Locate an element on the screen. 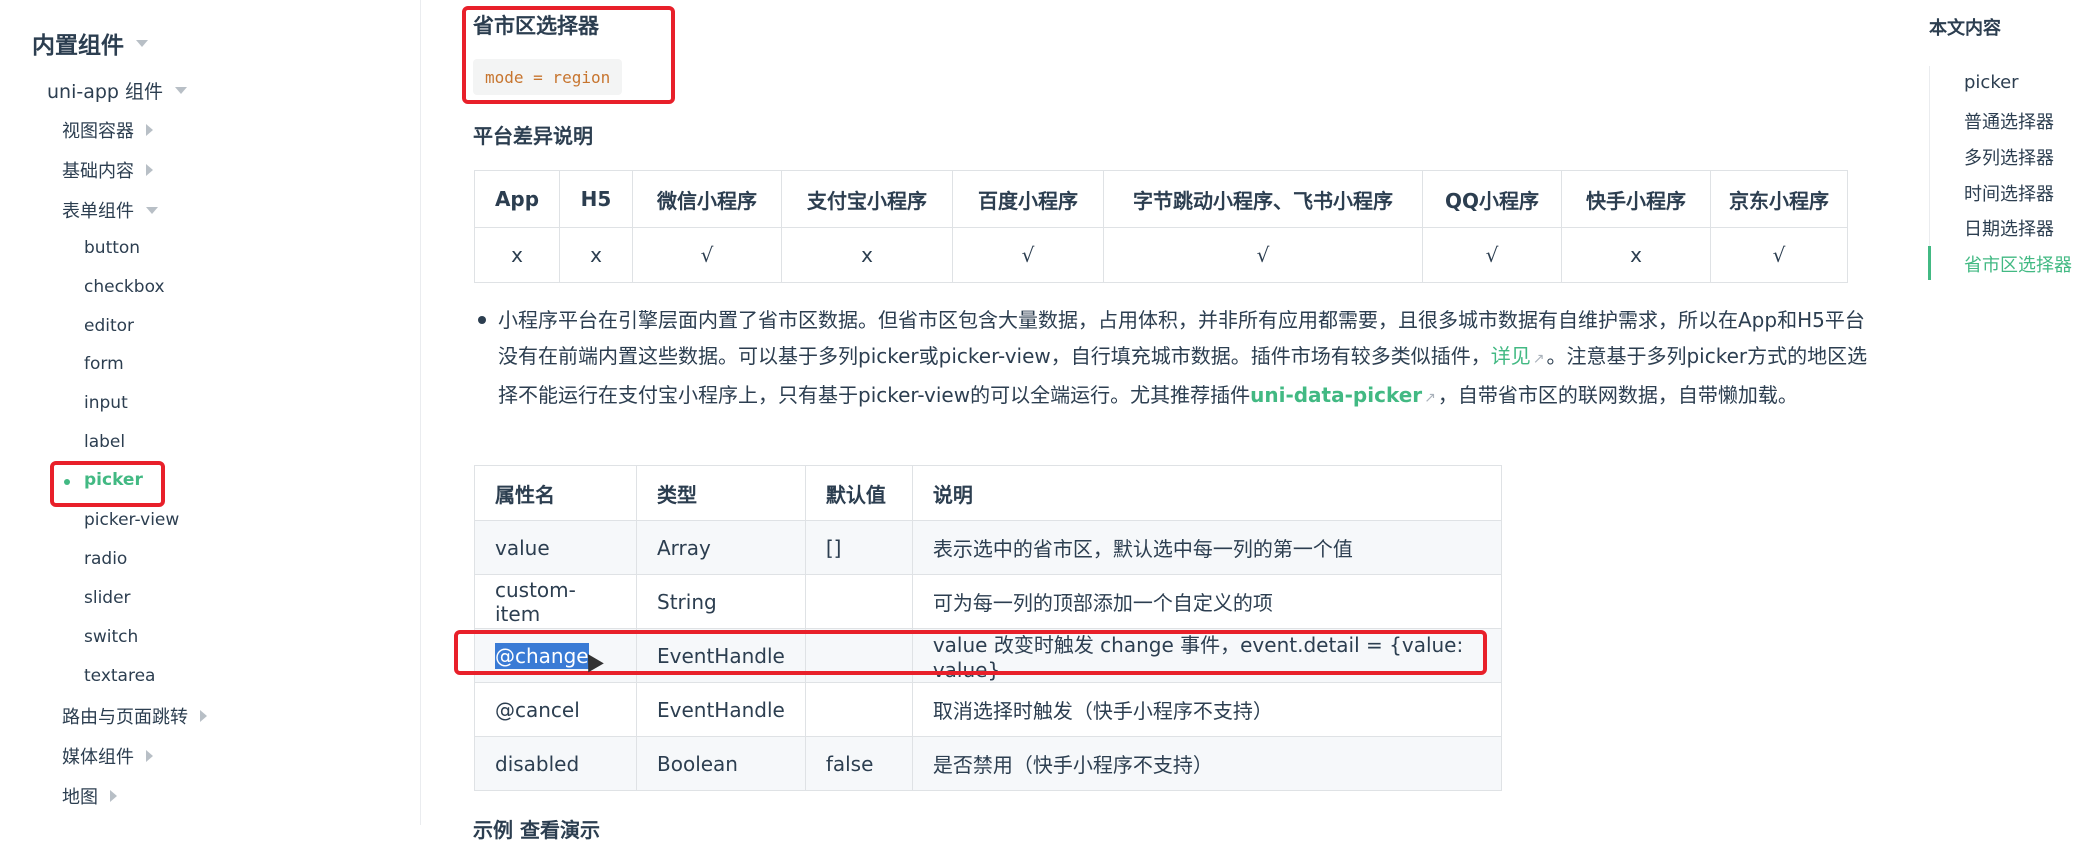  table-cell: custom-item is located at coordinates (555, 601).